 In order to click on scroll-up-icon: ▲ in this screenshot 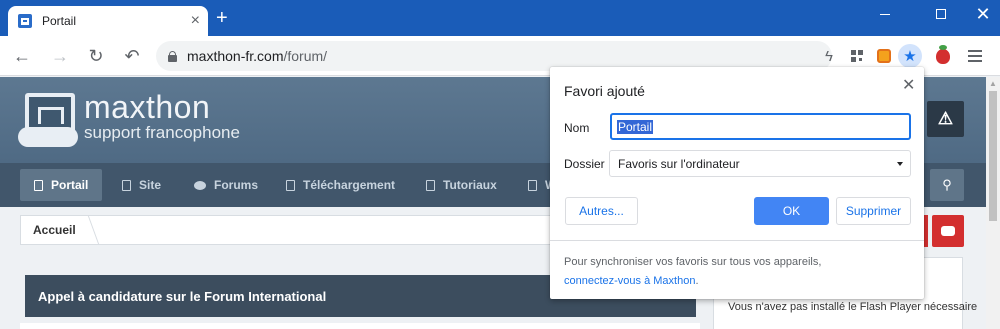, I will do `click(993, 84)`.